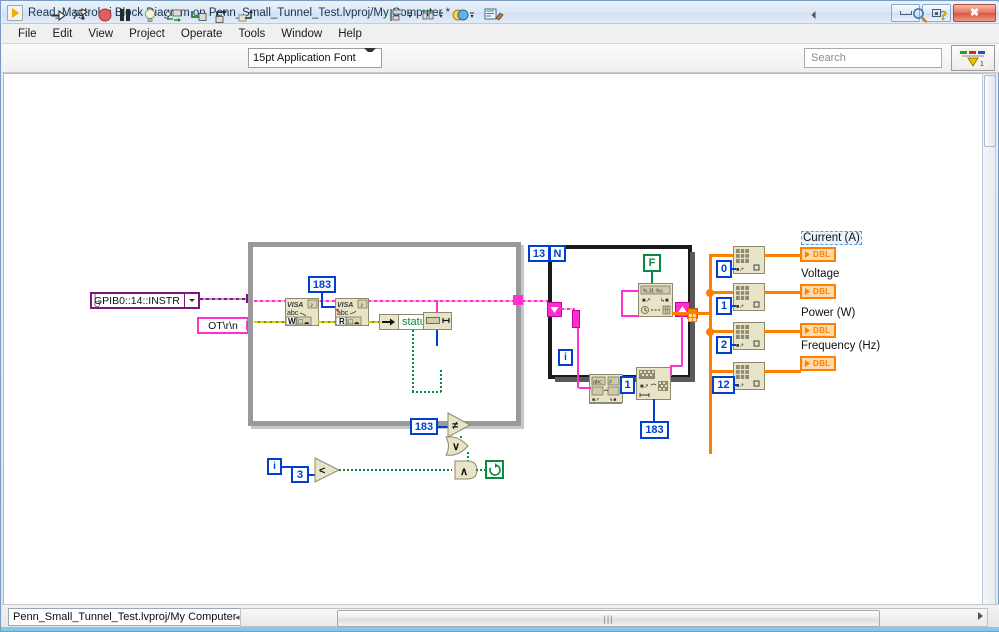 The height and width of the screenshot is (632, 999). What do you see at coordinates (202, 34) in the screenshot?
I see `menu-operate: Operate` at bounding box center [202, 34].